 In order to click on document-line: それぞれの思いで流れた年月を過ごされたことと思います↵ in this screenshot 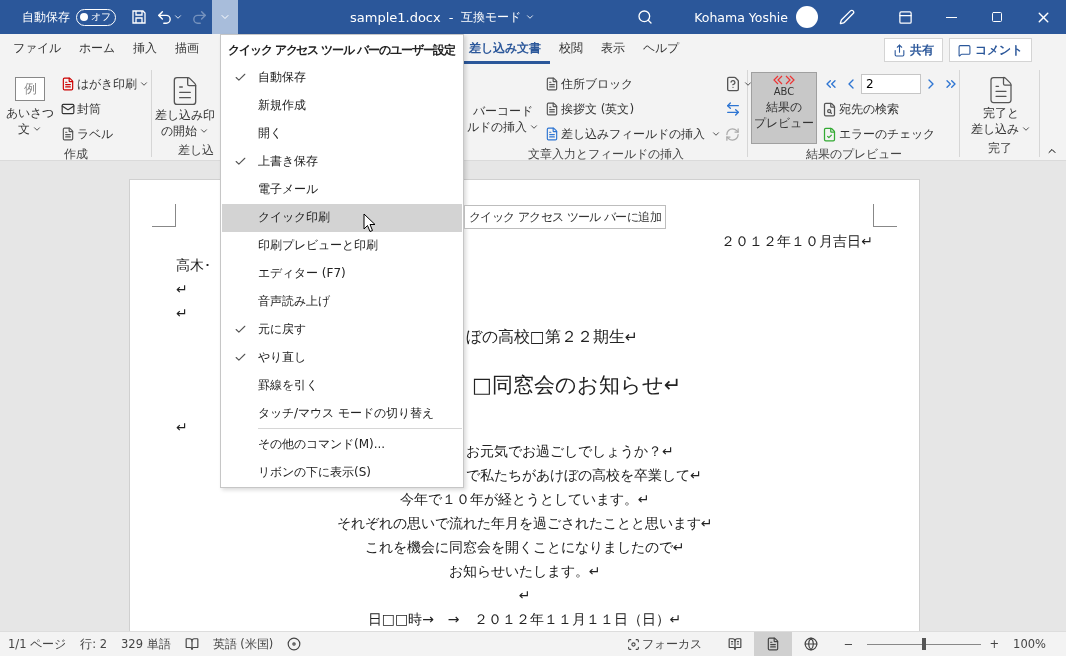, I will do `click(524, 523)`.